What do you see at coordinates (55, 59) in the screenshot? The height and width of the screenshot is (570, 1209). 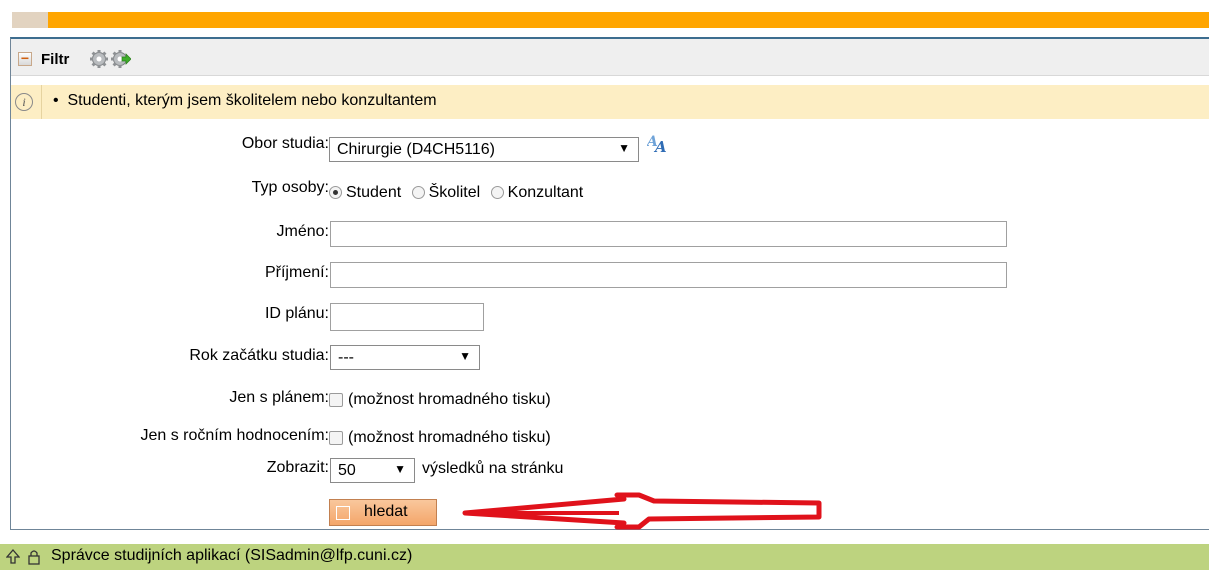 I see `filter-title: Filtr` at bounding box center [55, 59].